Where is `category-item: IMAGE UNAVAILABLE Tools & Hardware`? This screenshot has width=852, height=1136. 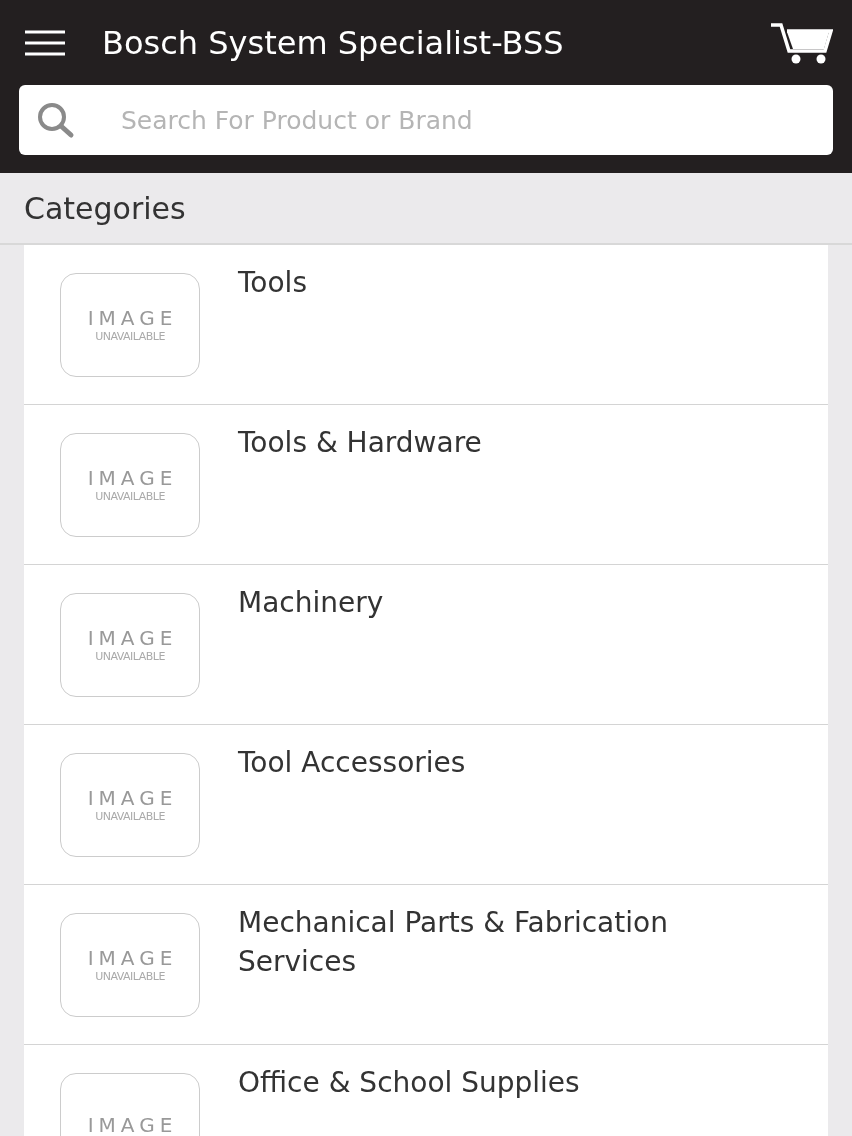 category-item: IMAGE UNAVAILABLE Tools & Hardware is located at coordinates (426, 485).